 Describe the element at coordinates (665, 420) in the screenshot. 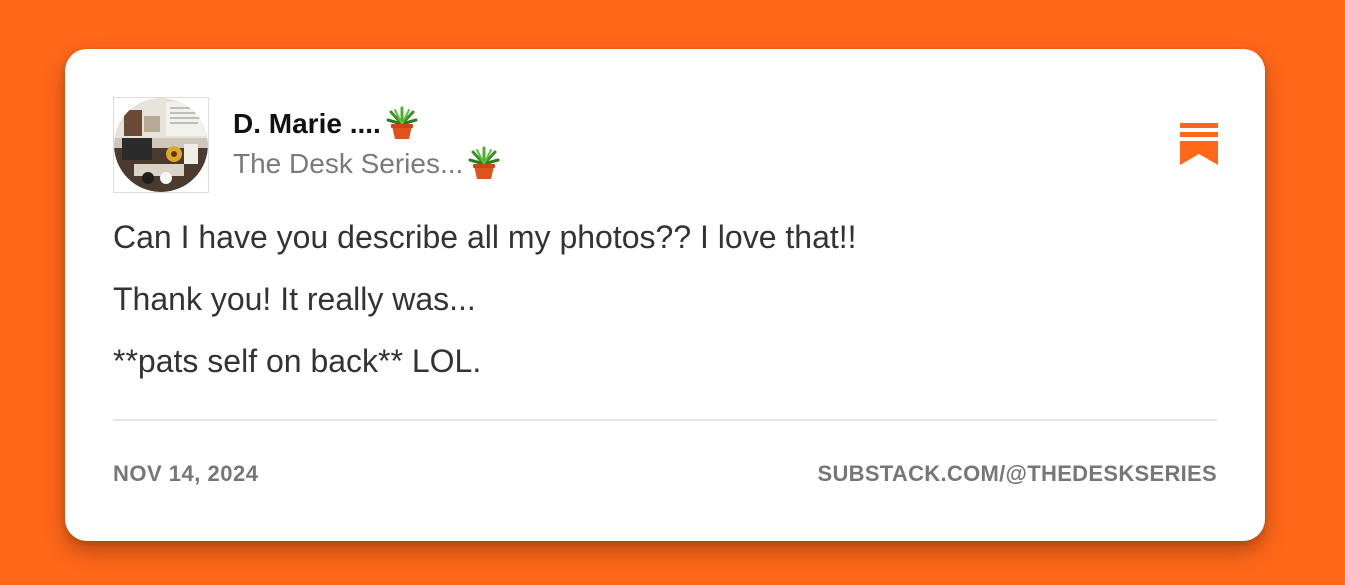

I see `divider` at that location.